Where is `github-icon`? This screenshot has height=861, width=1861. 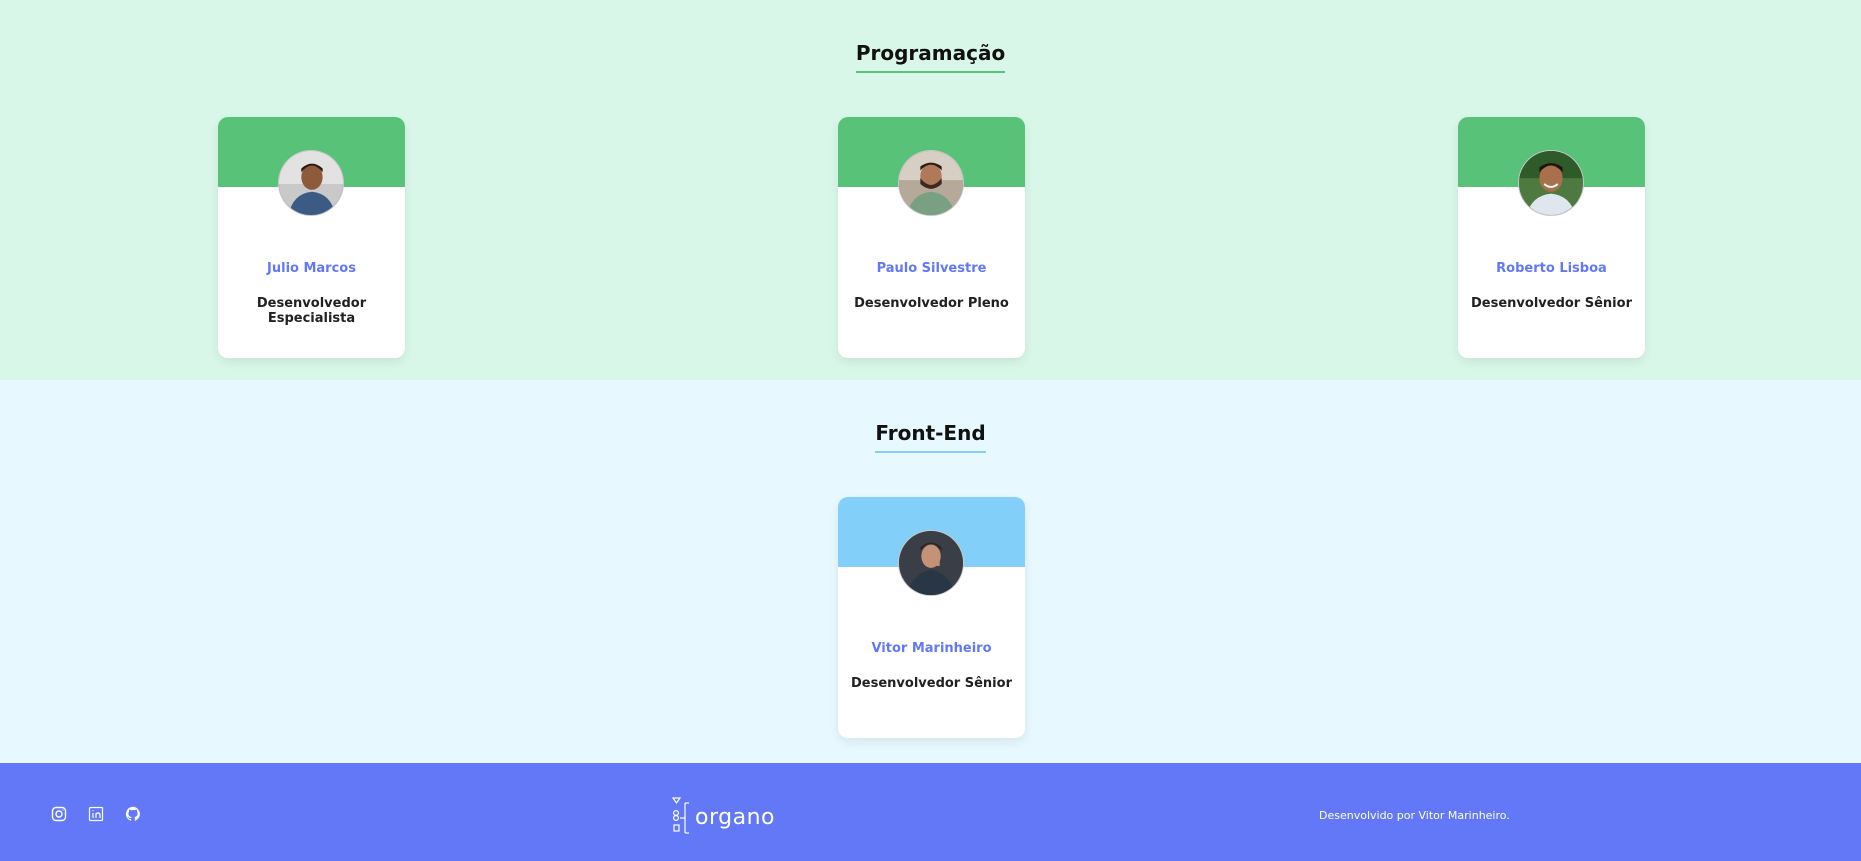
github-icon is located at coordinates (133, 814).